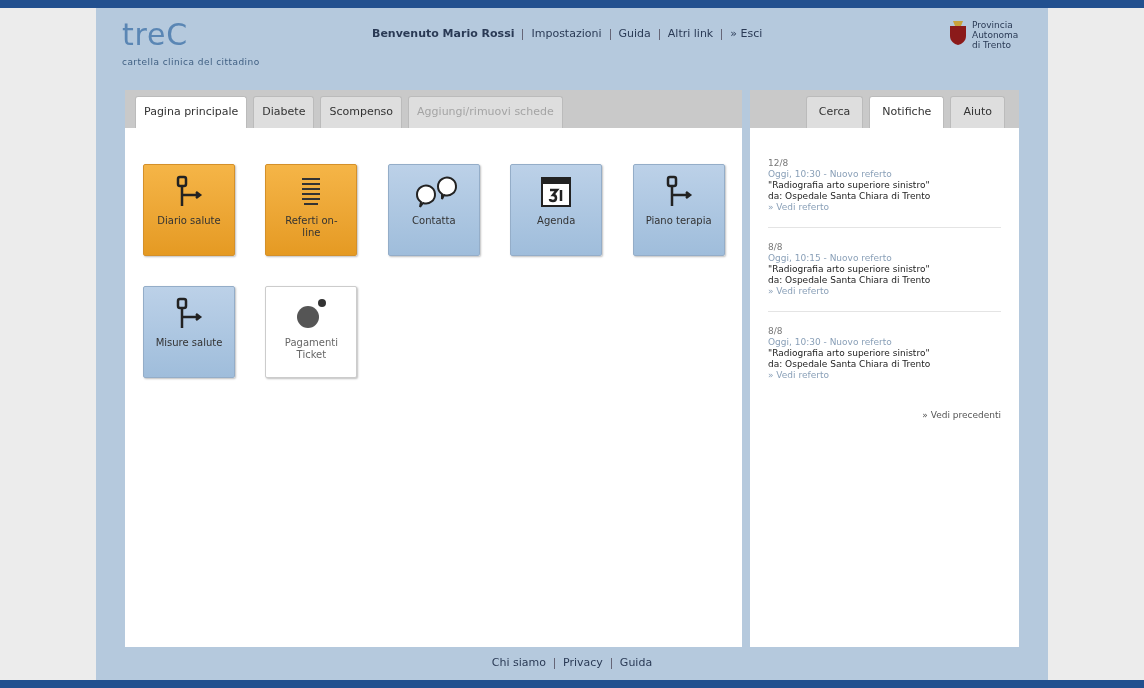 This screenshot has height=688, width=1144. What do you see at coordinates (977, 112) in the screenshot?
I see `tab: Aiuto` at bounding box center [977, 112].